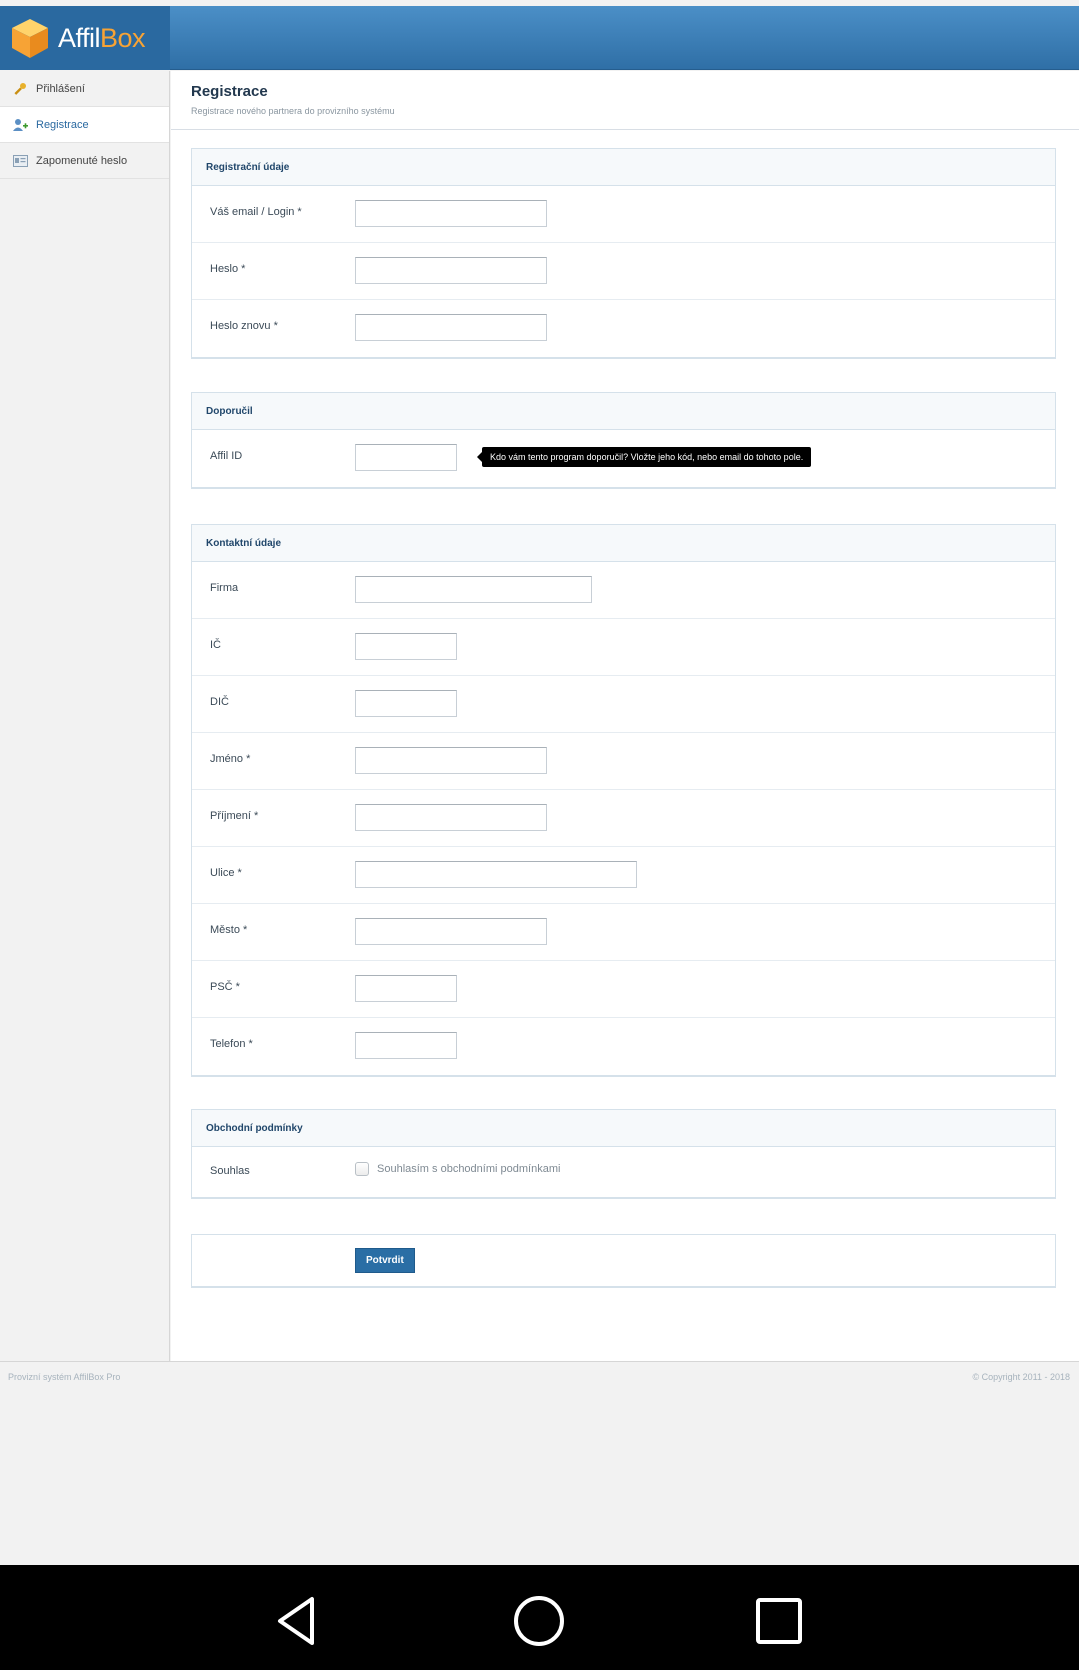 This screenshot has width=1079, height=1670. Describe the element at coordinates (623, 1046) in the screenshot. I see `form-row: Telefon *` at that location.